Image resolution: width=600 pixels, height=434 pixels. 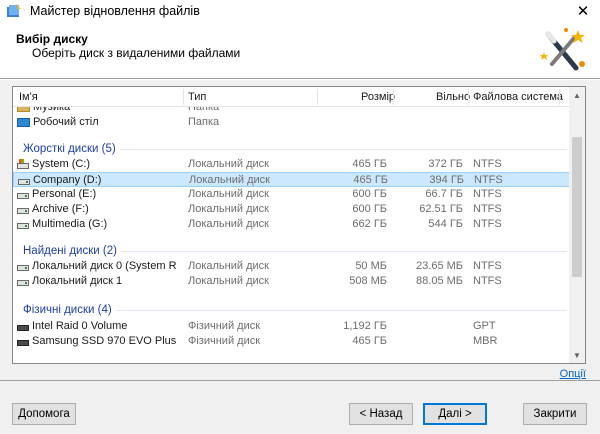 What do you see at coordinates (136, 53) in the screenshot?
I see `page-subtitle: Оберіть диск з видаленими файлами` at bounding box center [136, 53].